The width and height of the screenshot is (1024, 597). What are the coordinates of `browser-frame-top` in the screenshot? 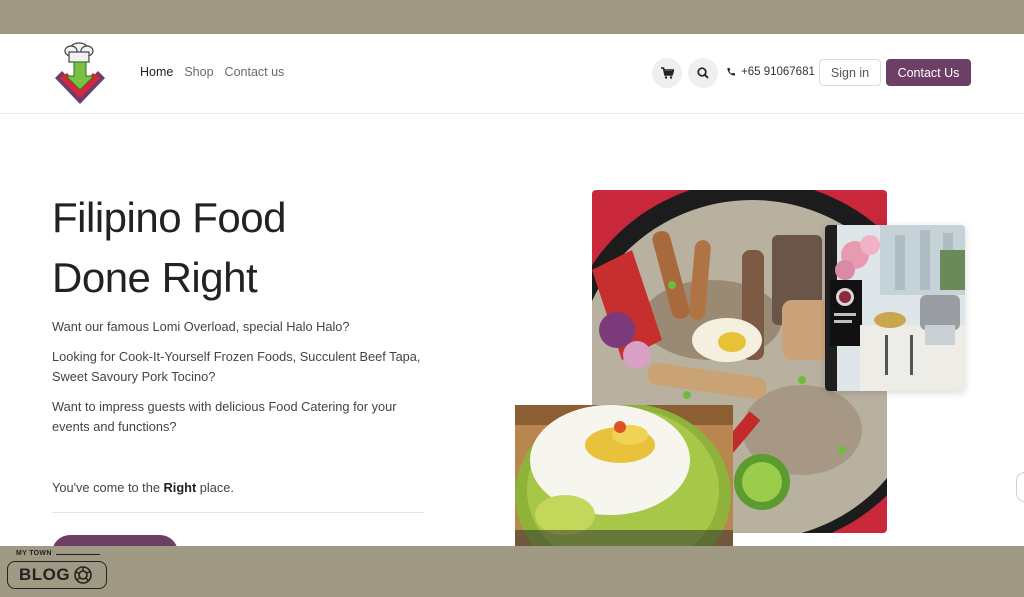 It's located at (512, 17).